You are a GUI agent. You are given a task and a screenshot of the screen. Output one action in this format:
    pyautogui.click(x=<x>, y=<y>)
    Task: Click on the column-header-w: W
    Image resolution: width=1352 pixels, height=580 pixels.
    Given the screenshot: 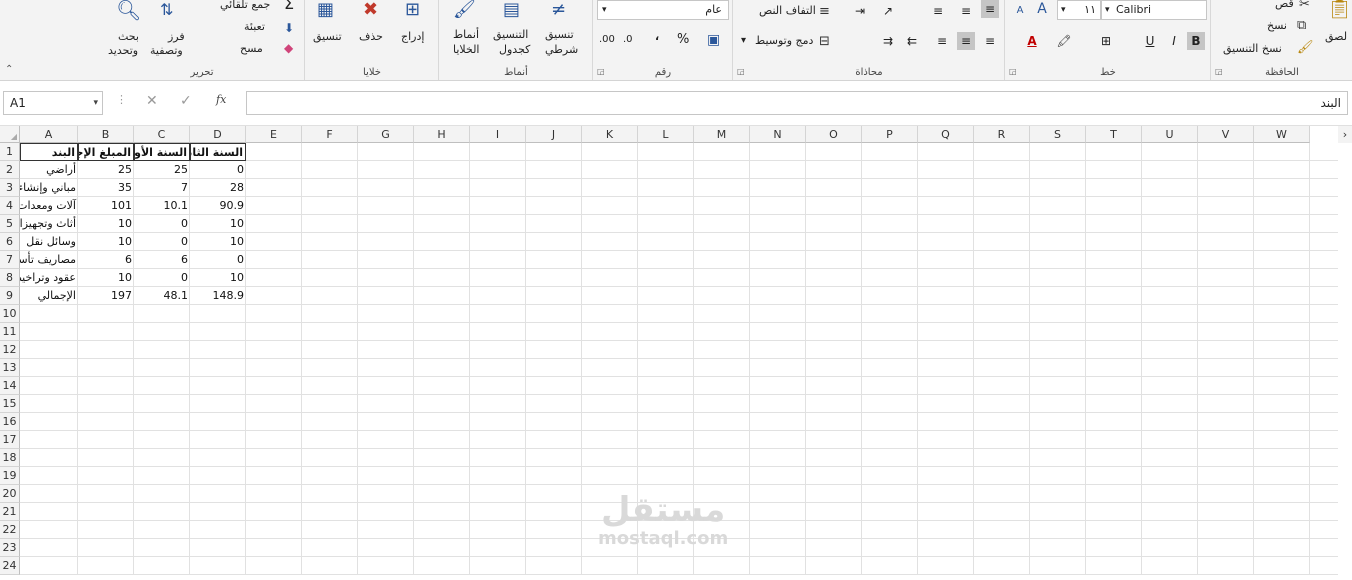 What is the action you would take?
    pyautogui.click(x=1282, y=134)
    